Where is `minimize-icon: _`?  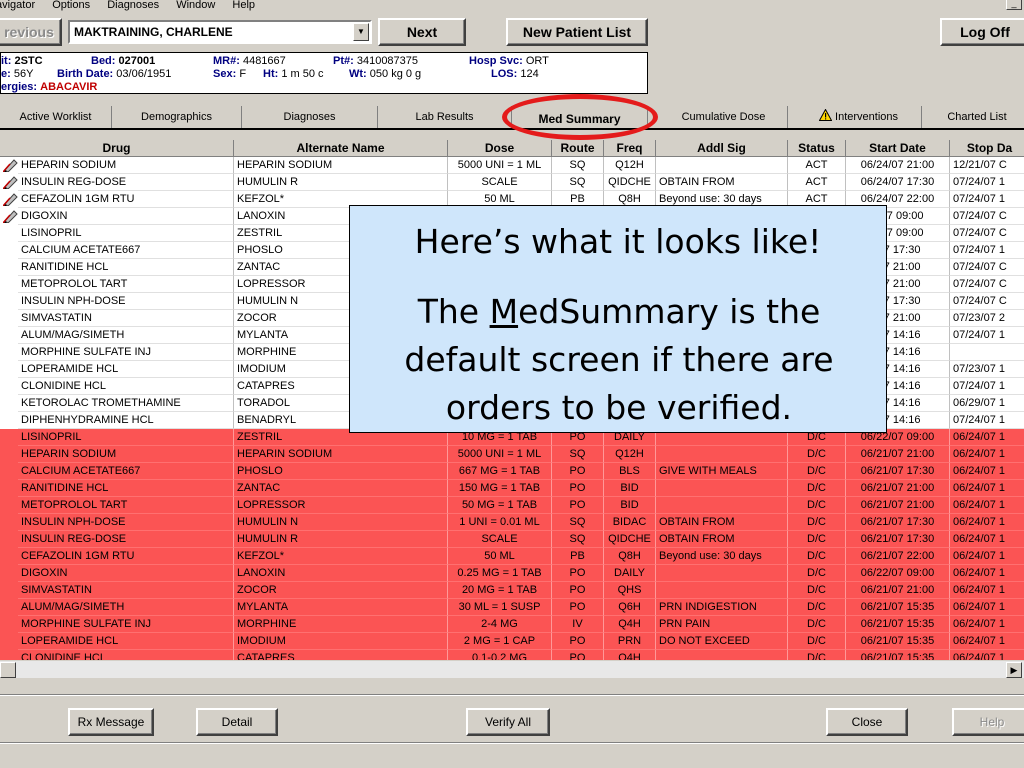 minimize-icon: _ is located at coordinates (1014, 5).